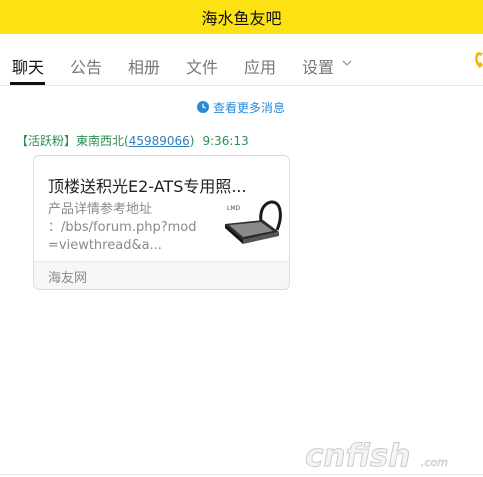 The image size is (483, 477). I want to click on load-more-label: 查看更多消息, so click(249, 107).